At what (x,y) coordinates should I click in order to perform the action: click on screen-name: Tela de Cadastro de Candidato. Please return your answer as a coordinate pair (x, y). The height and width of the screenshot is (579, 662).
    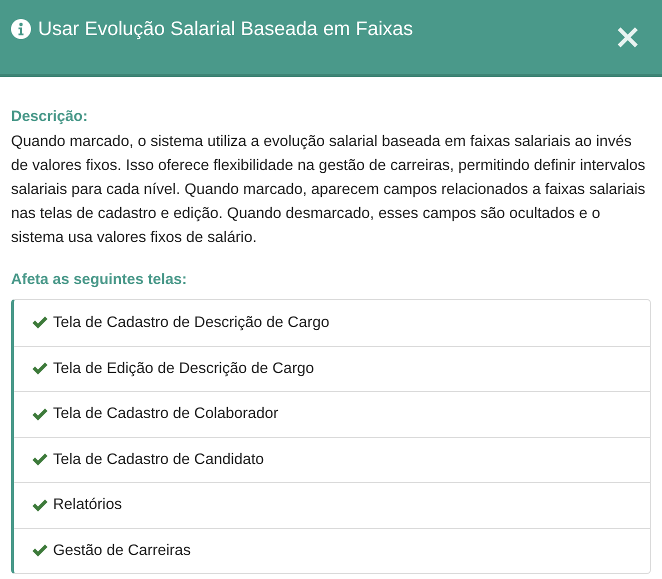
    Looking at the image, I should click on (158, 459).